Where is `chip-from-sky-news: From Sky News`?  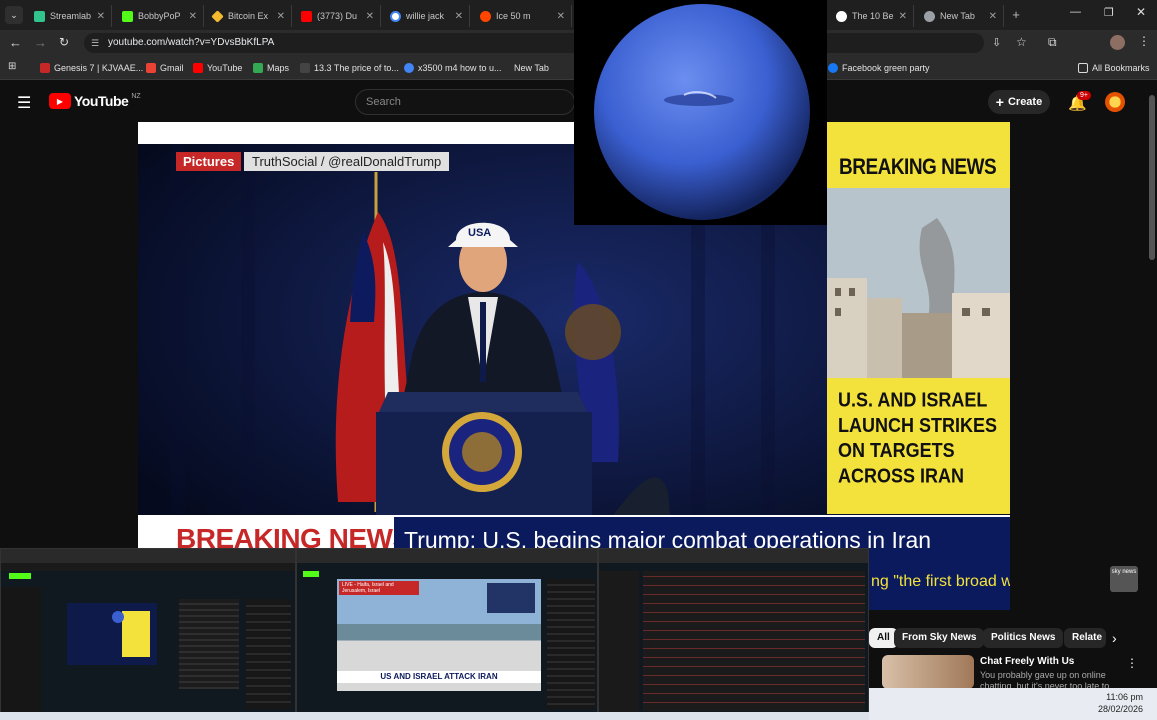
chip-from-sky-news: From Sky News is located at coordinates (939, 638).